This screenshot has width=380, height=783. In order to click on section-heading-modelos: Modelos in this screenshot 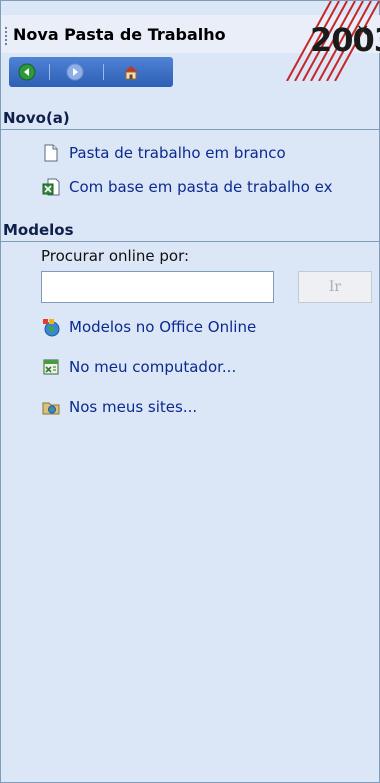, I will do `click(38, 230)`.